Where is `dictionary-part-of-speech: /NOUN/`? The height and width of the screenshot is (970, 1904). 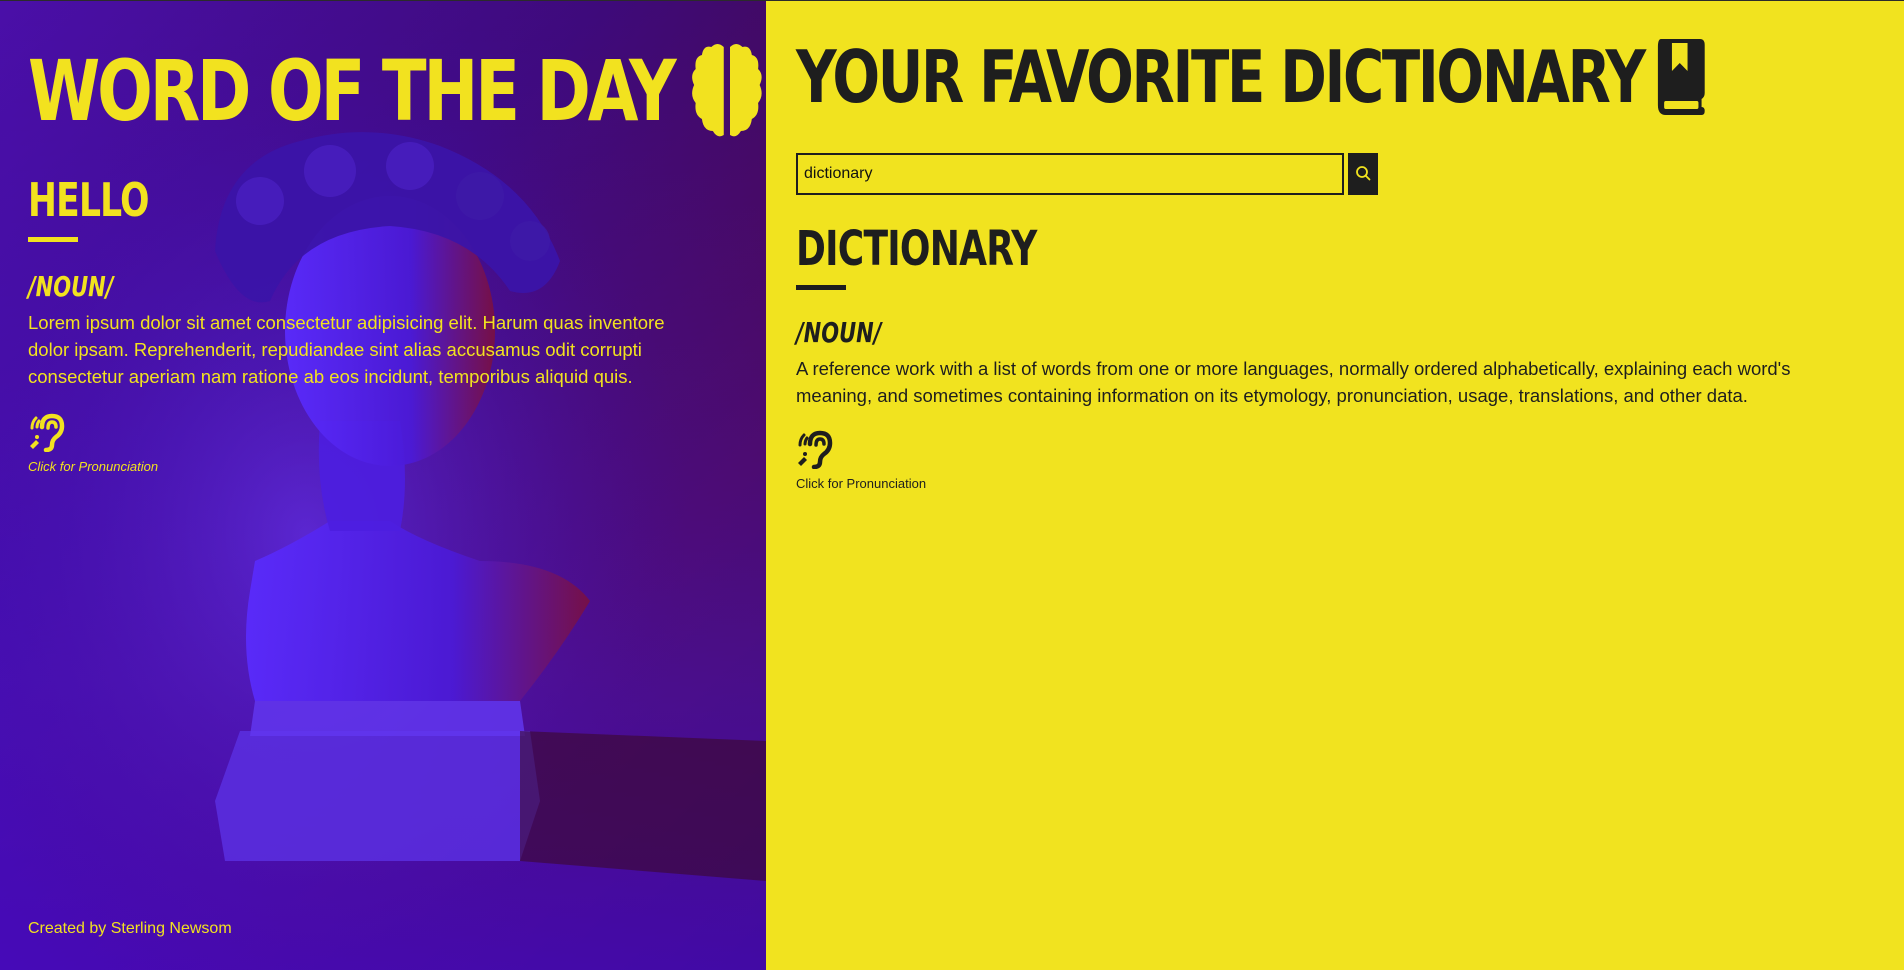 dictionary-part-of-speech: /NOUN/ is located at coordinates (839, 332).